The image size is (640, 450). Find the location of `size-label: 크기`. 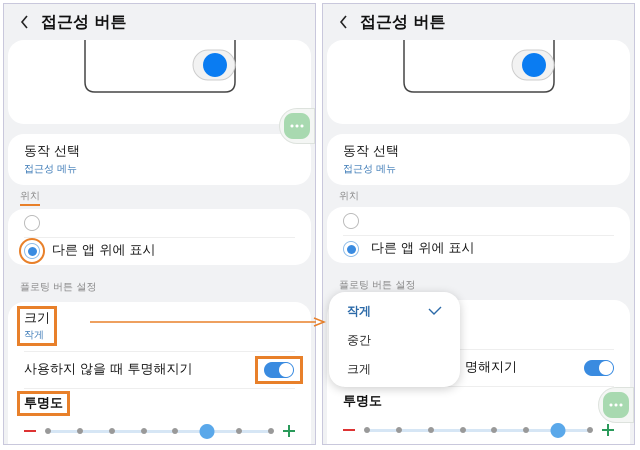

size-label: 크기 is located at coordinates (37, 319).